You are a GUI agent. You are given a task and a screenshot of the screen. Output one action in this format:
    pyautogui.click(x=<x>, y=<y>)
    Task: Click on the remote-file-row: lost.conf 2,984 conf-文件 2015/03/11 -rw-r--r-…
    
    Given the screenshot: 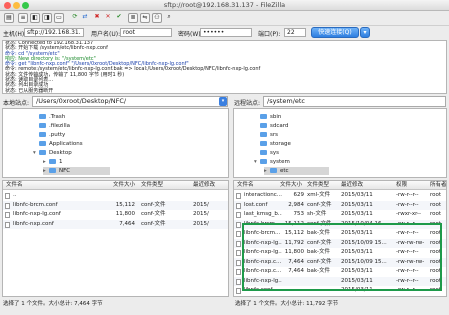 What is the action you would take?
    pyautogui.click(x=340, y=205)
    